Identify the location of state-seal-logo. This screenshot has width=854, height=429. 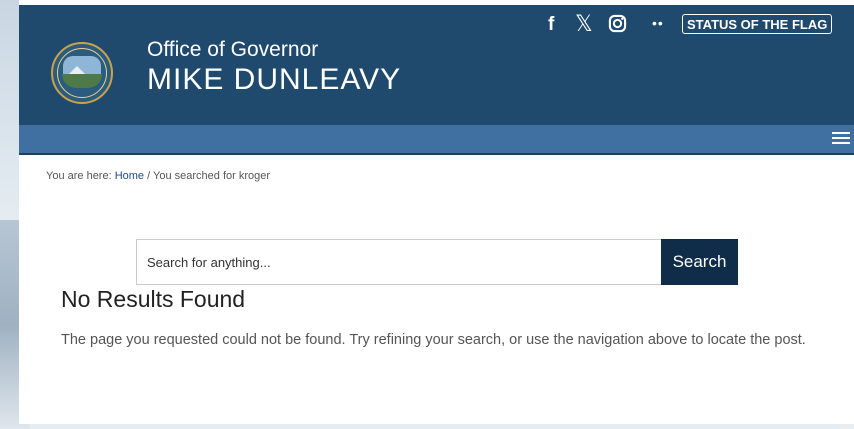
(82, 73).